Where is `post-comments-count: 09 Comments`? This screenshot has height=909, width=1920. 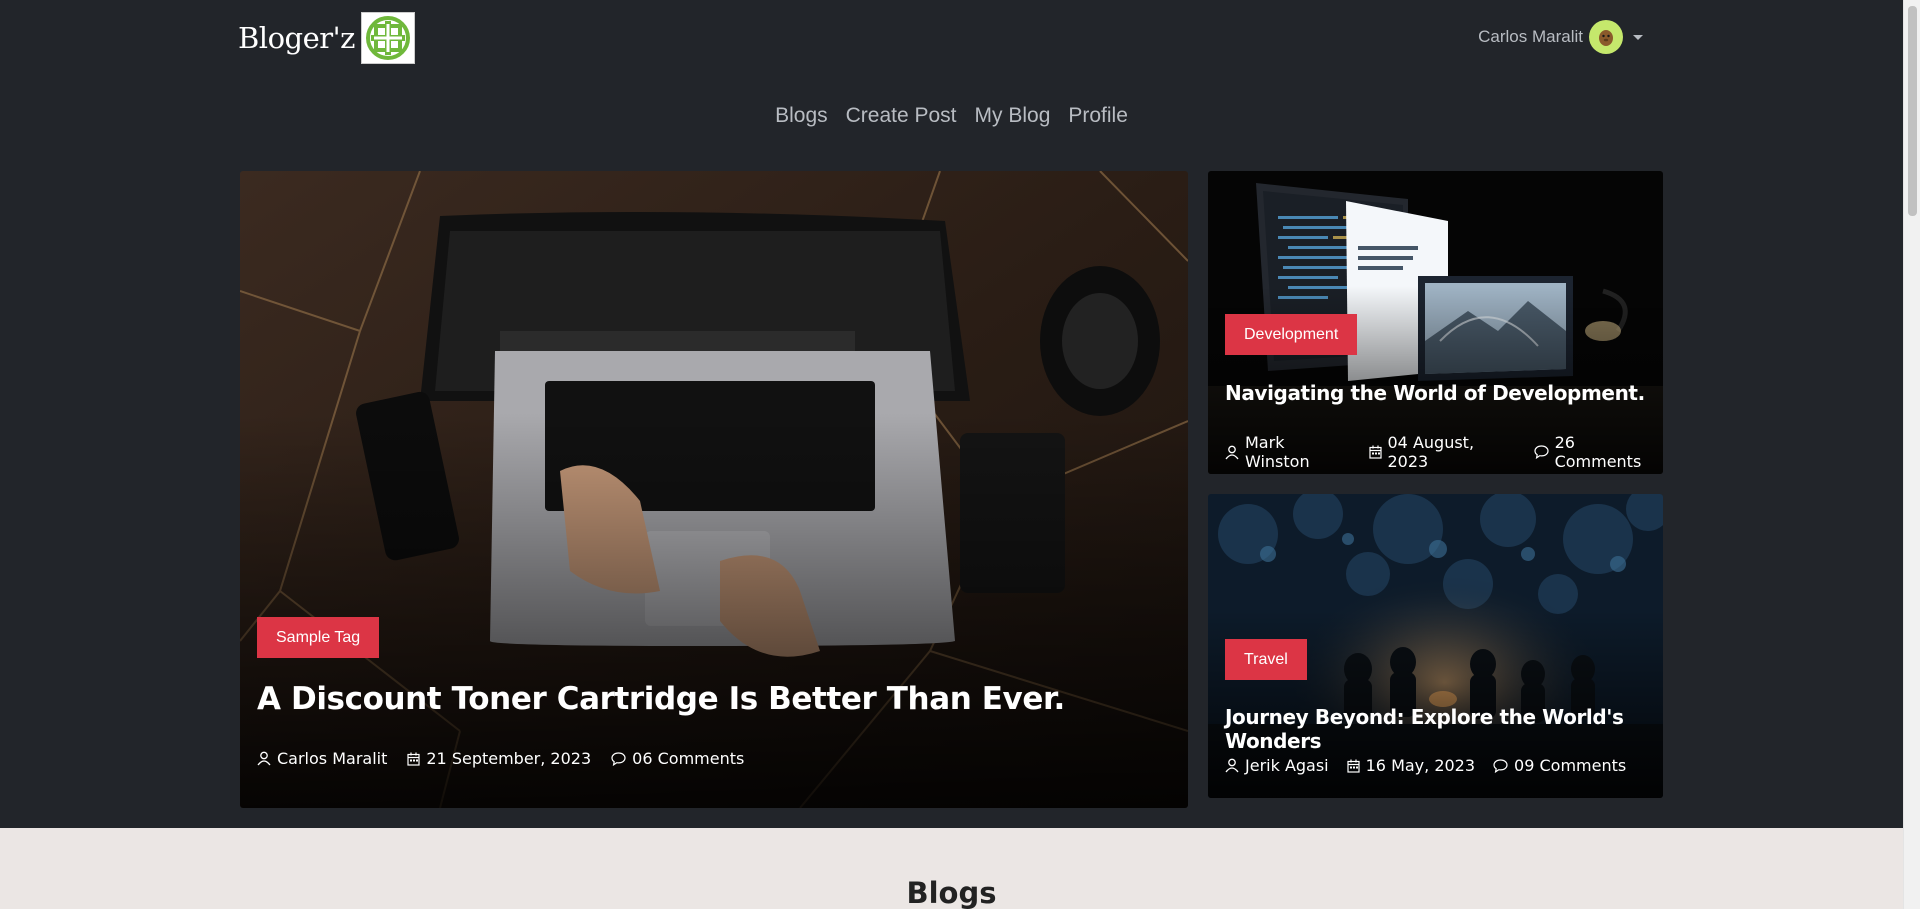
post-comments-count: 09 Comments is located at coordinates (1570, 765).